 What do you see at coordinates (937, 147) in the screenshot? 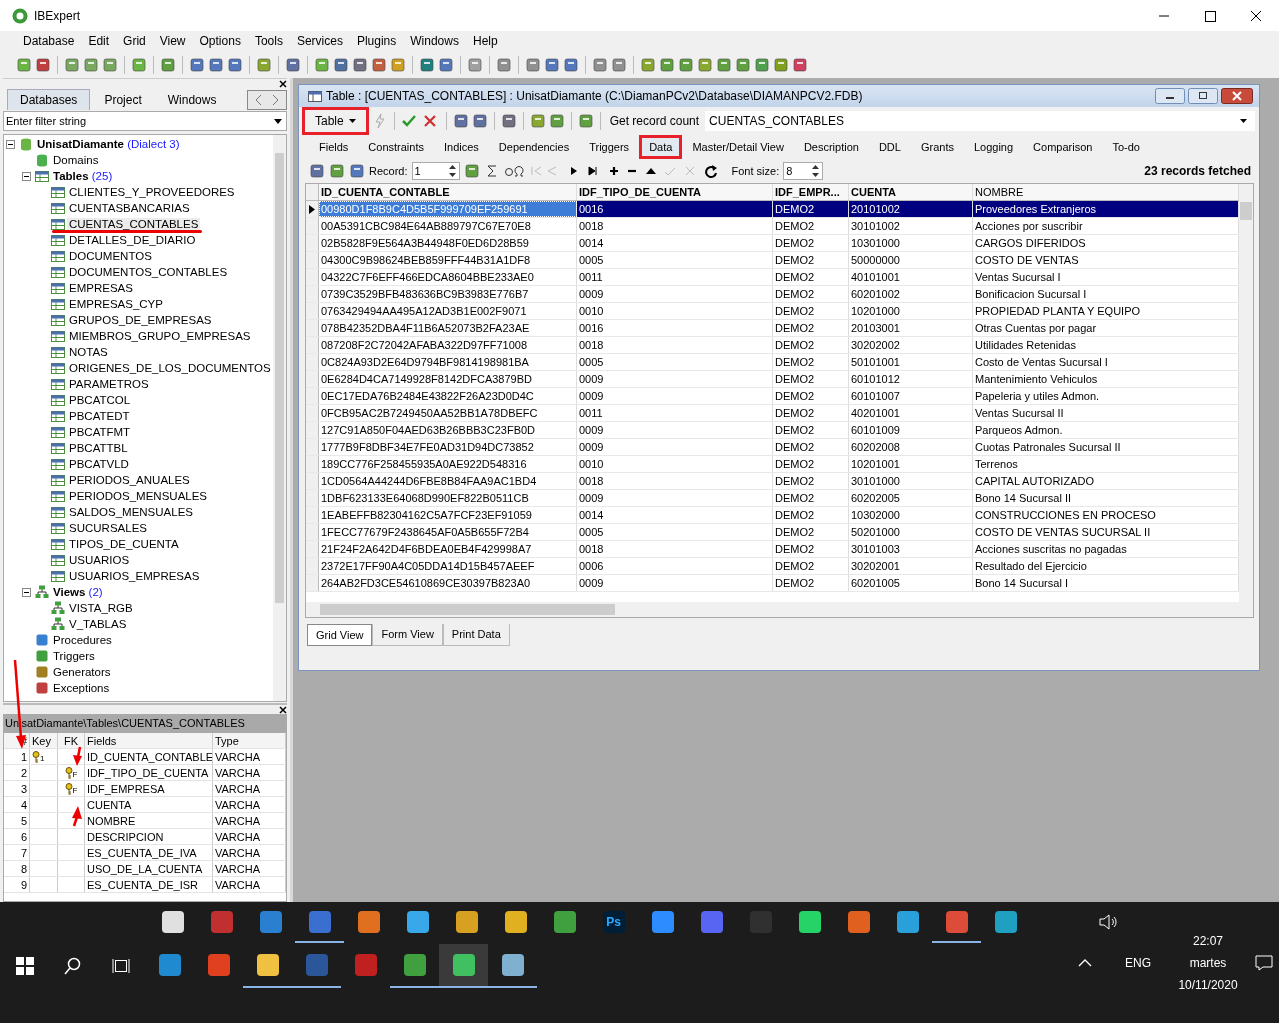
I see `tab: Grants` at bounding box center [937, 147].